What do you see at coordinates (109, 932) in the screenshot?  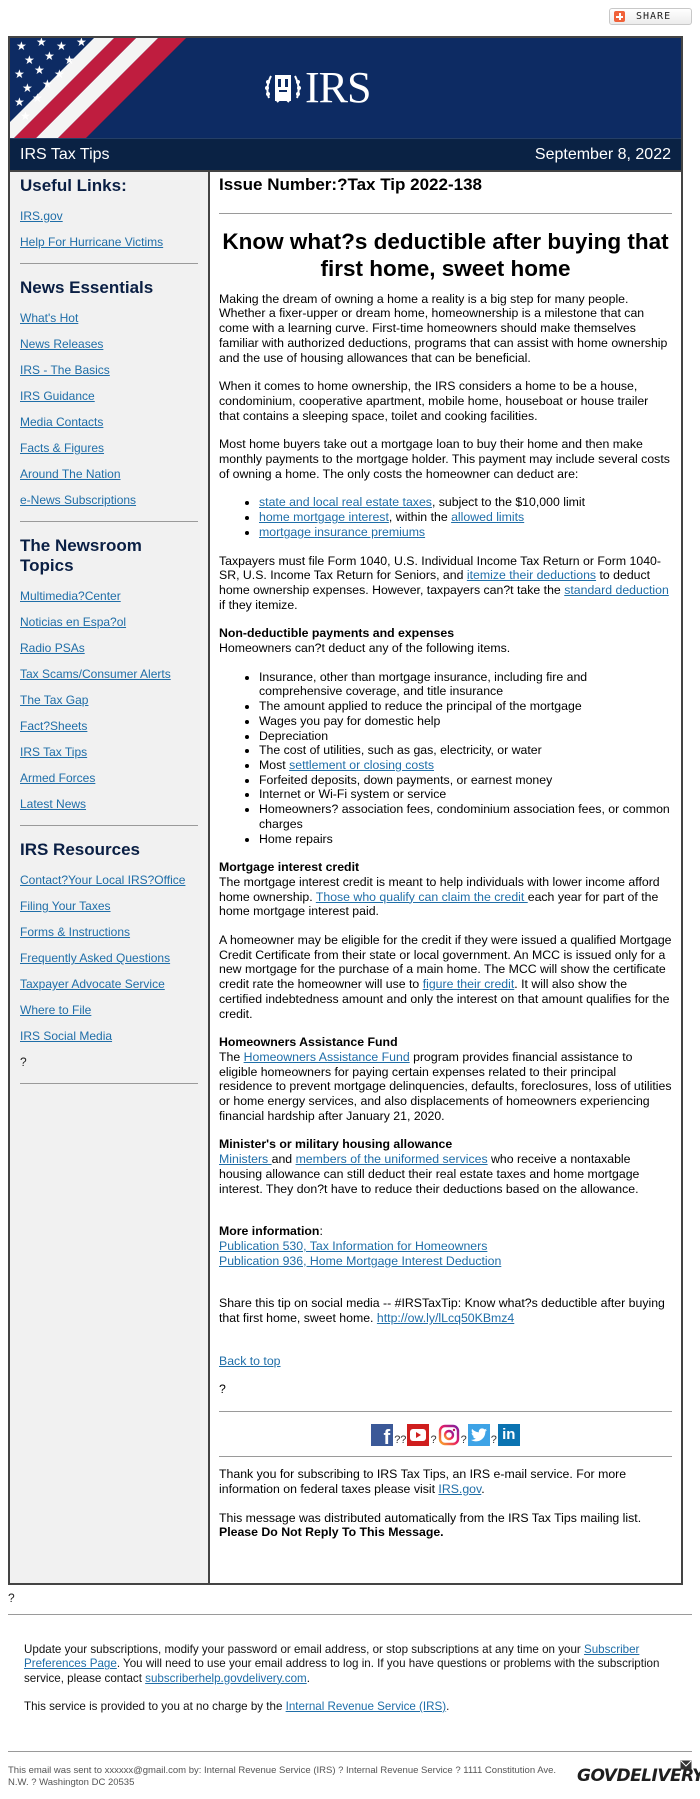 I see `sidebar-link-forms-instructions: Forms & Instructions` at bounding box center [109, 932].